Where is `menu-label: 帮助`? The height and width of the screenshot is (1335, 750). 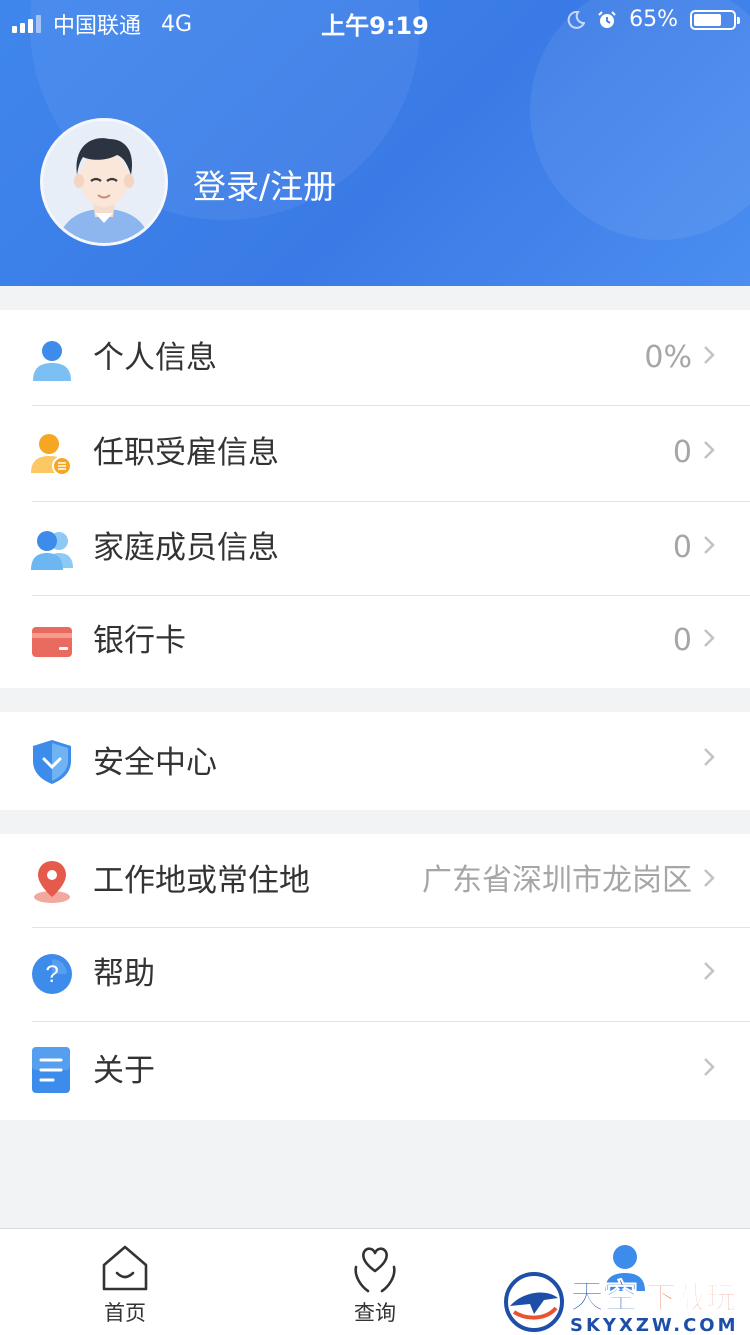 menu-label: 帮助 is located at coordinates (124, 974).